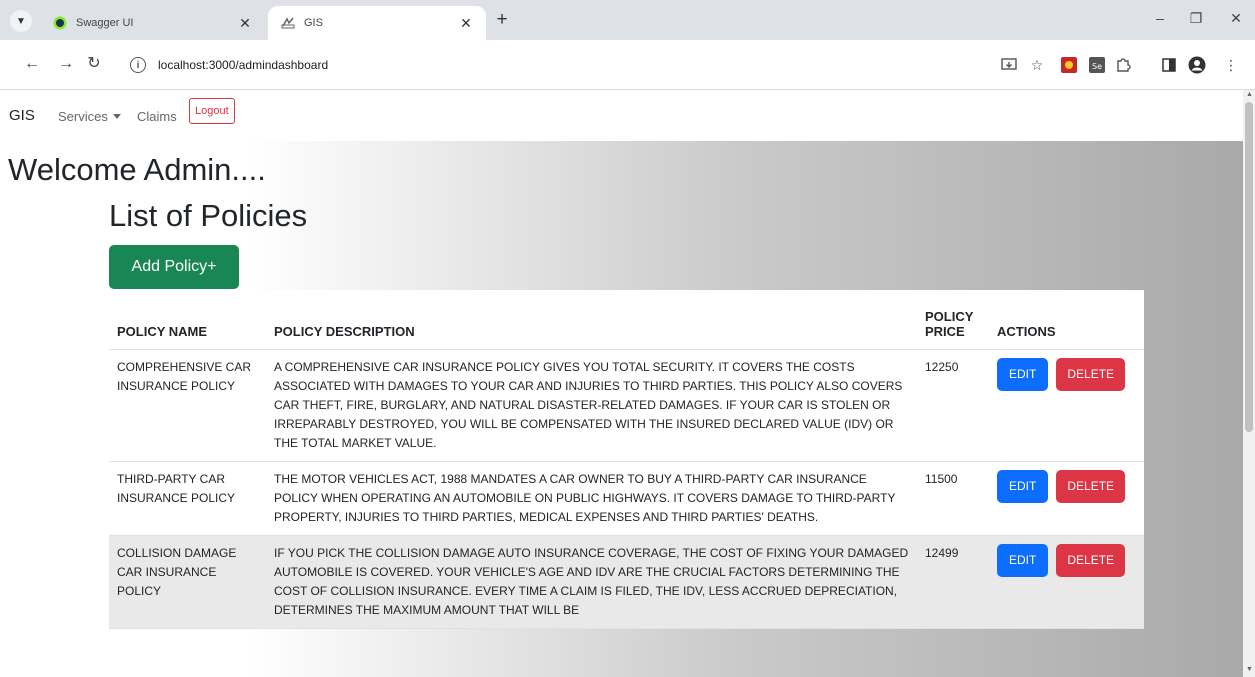 Image resolution: width=1255 pixels, height=677 pixels. Describe the element at coordinates (187, 320) in the screenshot. I see `header-policy-name: POLICY NAME` at that location.